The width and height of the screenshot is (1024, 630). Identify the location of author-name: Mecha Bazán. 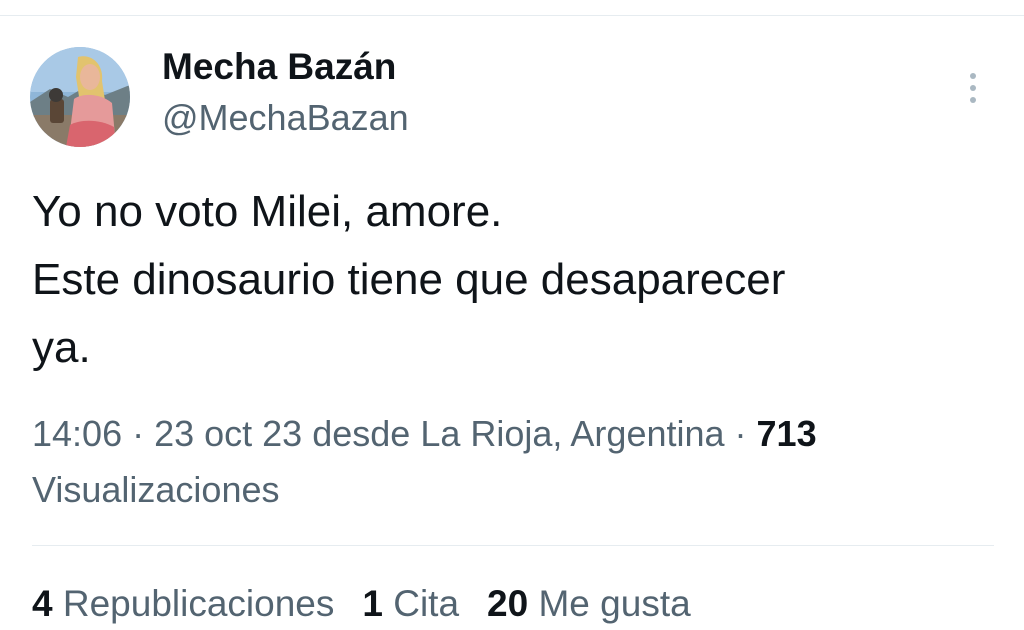
(285, 67).